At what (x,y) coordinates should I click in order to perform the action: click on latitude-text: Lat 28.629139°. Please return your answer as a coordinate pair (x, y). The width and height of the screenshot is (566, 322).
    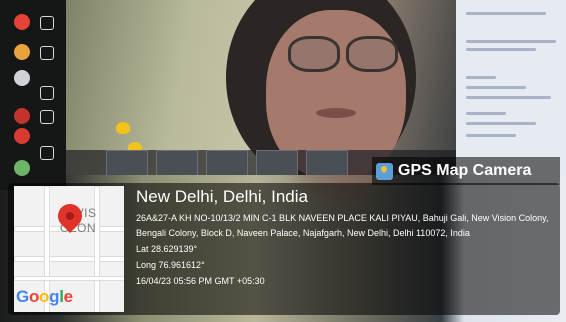
    Looking at the image, I should click on (167, 249).